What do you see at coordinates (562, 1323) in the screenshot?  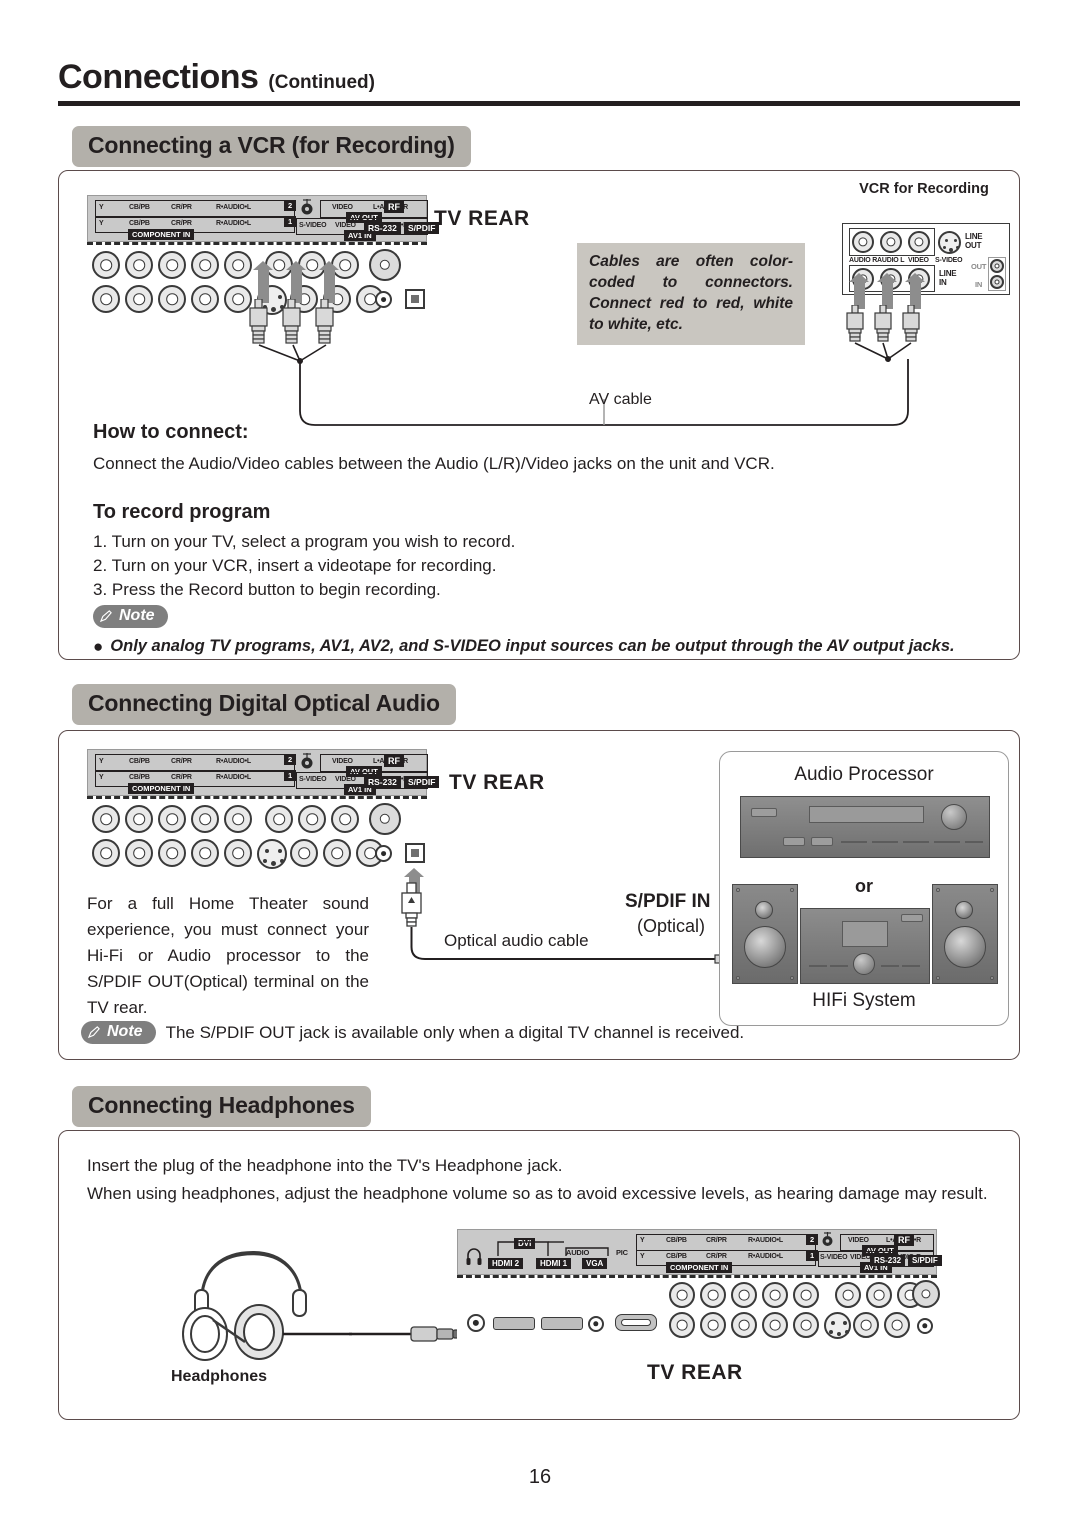 I see `hdmi1-port` at bounding box center [562, 1323].